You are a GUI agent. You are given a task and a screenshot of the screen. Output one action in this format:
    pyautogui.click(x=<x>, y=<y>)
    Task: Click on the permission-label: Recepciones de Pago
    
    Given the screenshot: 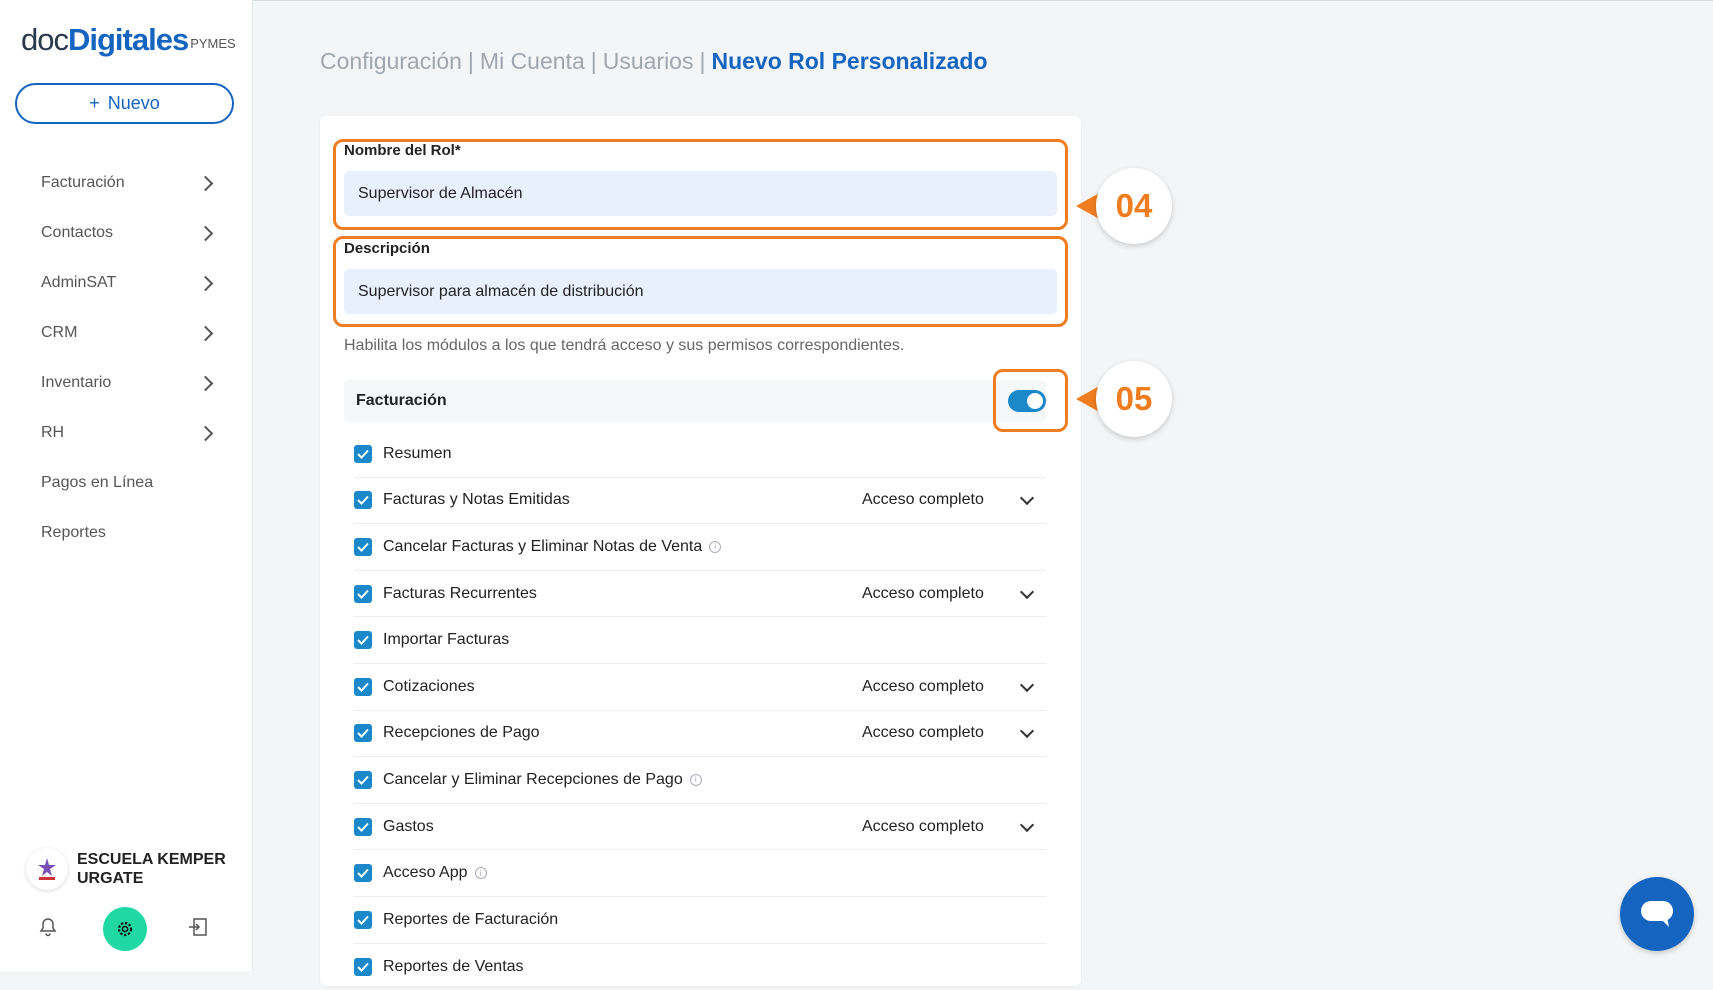 What is the action you would take?
    pyautogui.click(x=461, y=733)
    